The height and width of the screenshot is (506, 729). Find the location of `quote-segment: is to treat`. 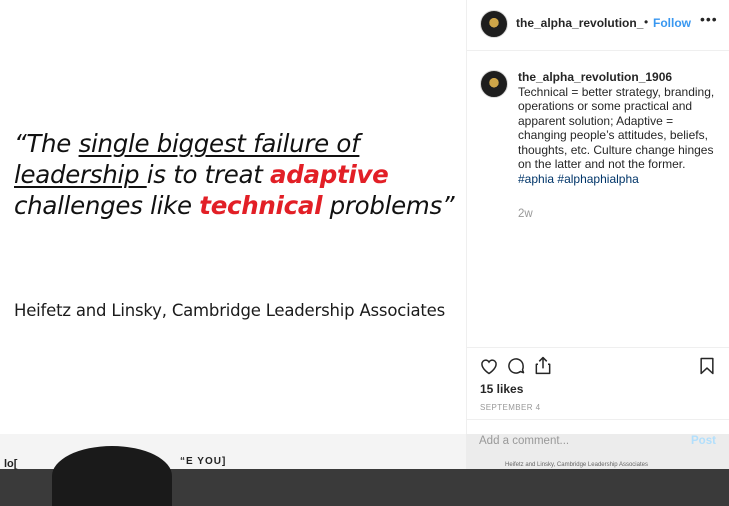

quote-segment: is to treat is located at coordinates (208, 174).